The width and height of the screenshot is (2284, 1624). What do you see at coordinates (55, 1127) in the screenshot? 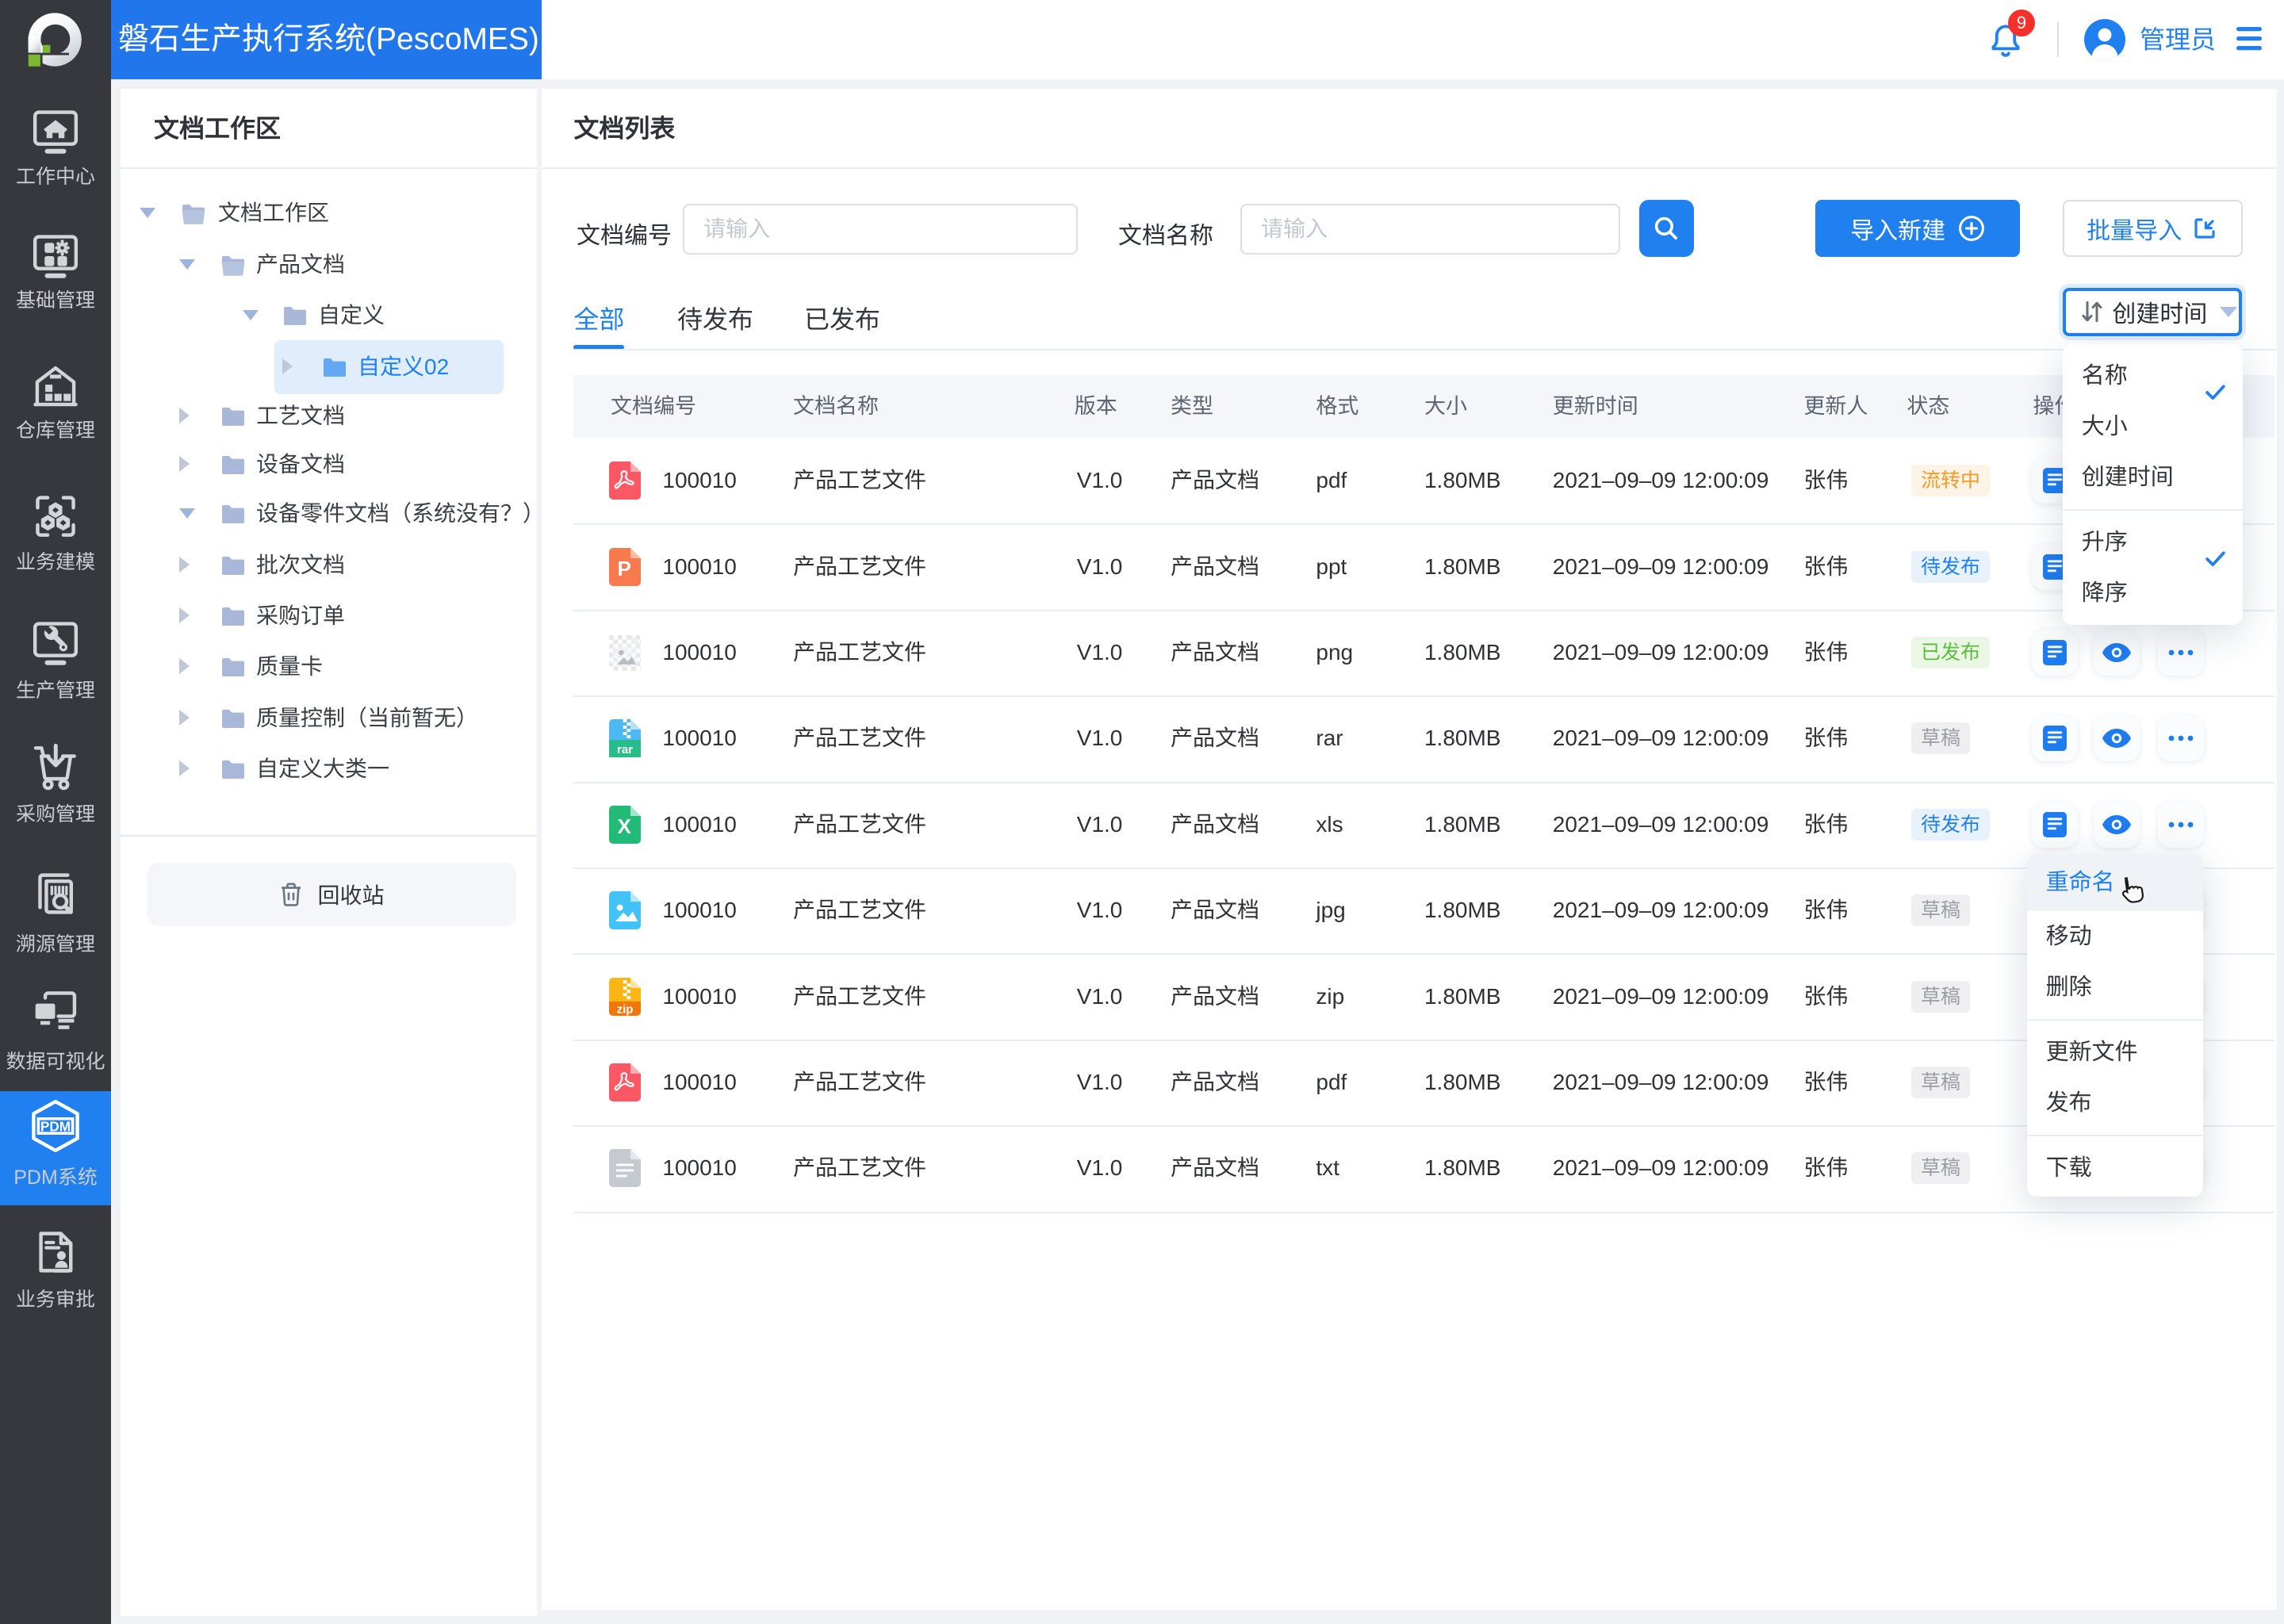
I see `svg-text: PDM` at bounding box center [55, 1127].